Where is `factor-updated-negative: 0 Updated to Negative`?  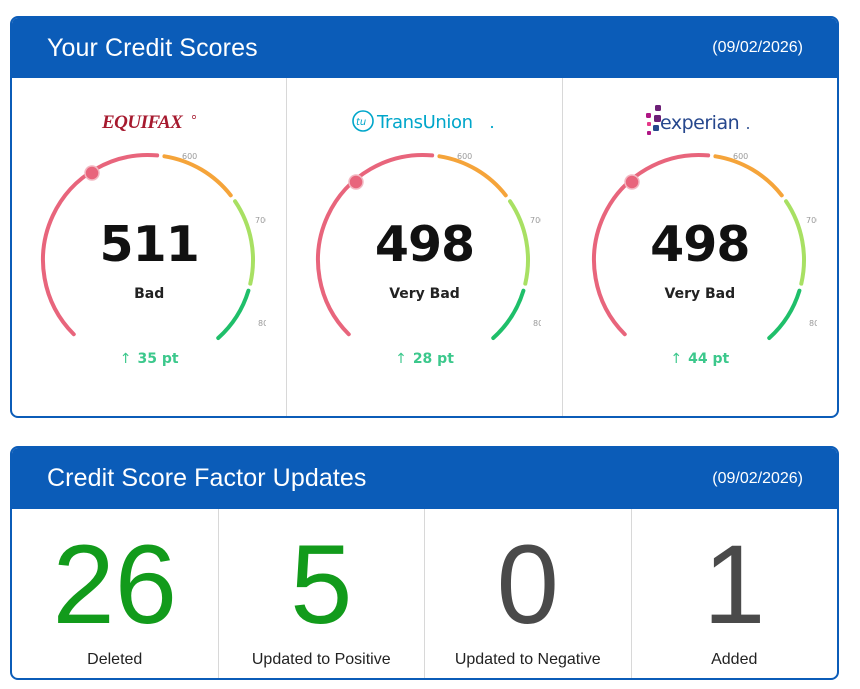
factor-updated-negative: 0 Updated to Negative is located at coordinates (528, 593).